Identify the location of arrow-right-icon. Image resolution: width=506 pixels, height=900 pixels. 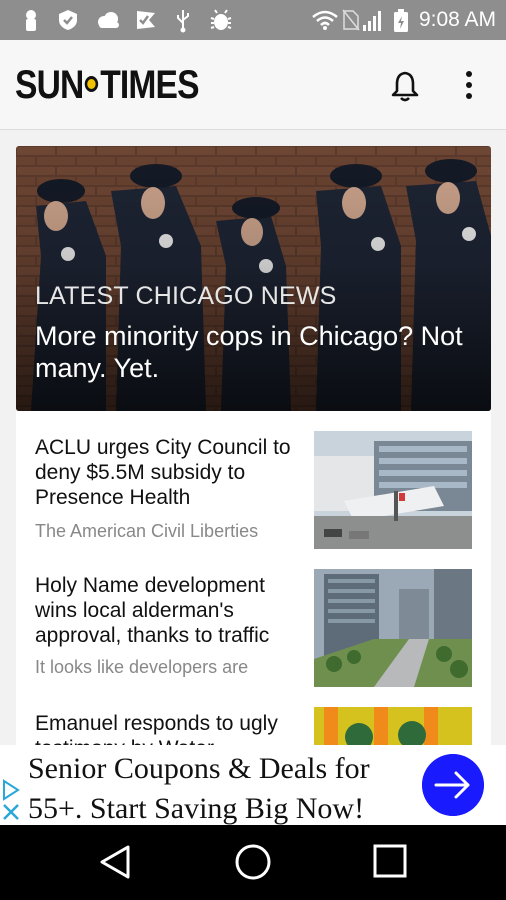
(453, 785).